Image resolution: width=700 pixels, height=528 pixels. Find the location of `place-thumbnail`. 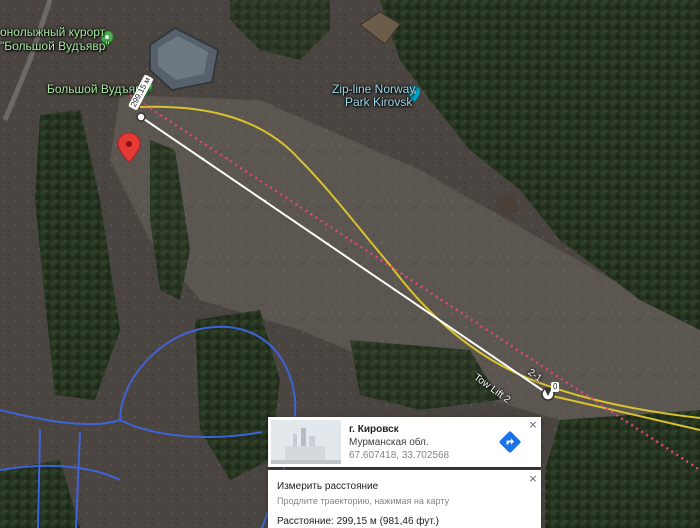

place-thumbnail is located at coordinates (306, 442).